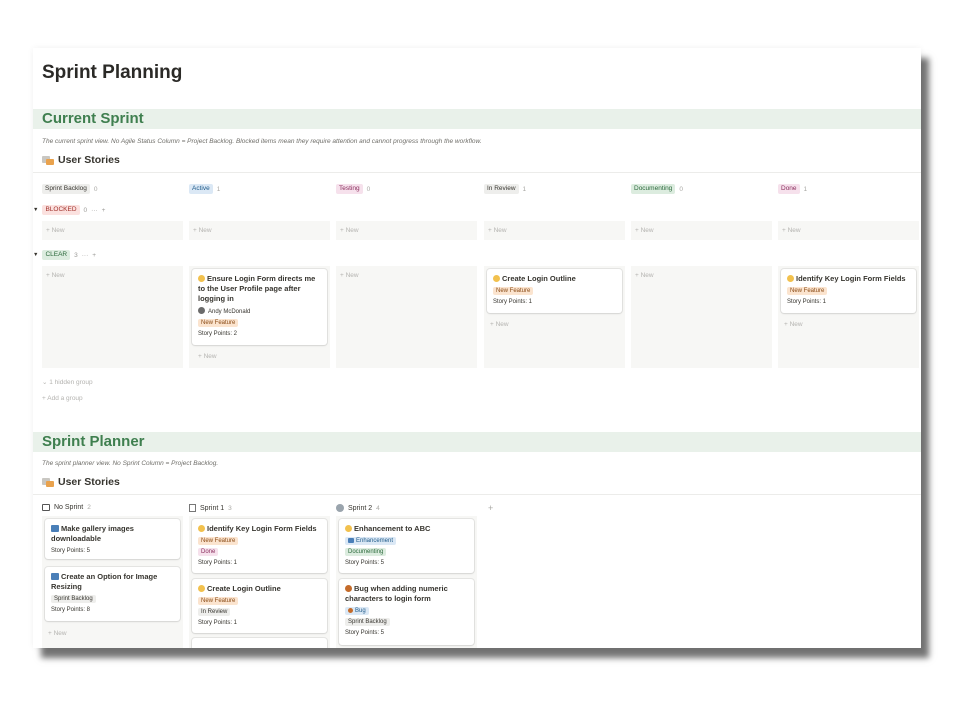  Describe the element at coordinates (66, 507) in the screenshot. I see `column-header-no-sprint: No Sprint 2` at that location.